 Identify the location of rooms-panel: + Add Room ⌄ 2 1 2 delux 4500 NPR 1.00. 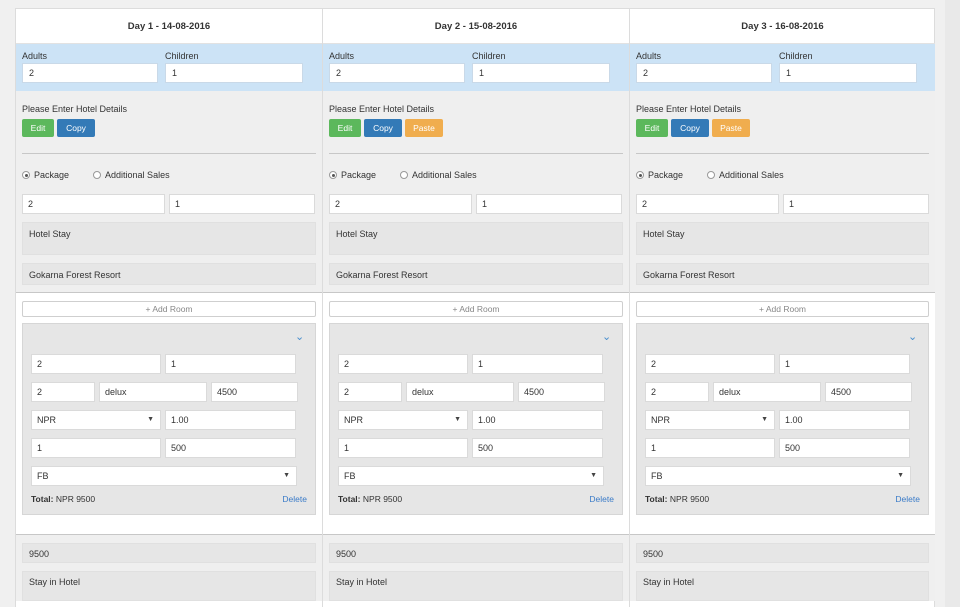
(169, 413).